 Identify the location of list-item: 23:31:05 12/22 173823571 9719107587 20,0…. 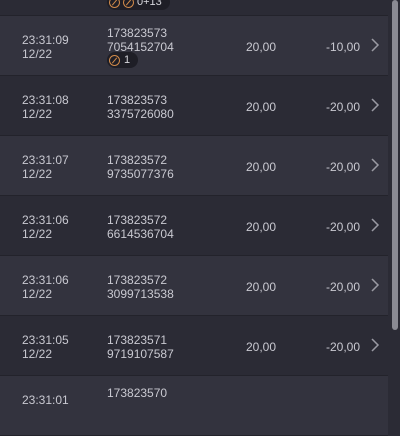
(194, 346).